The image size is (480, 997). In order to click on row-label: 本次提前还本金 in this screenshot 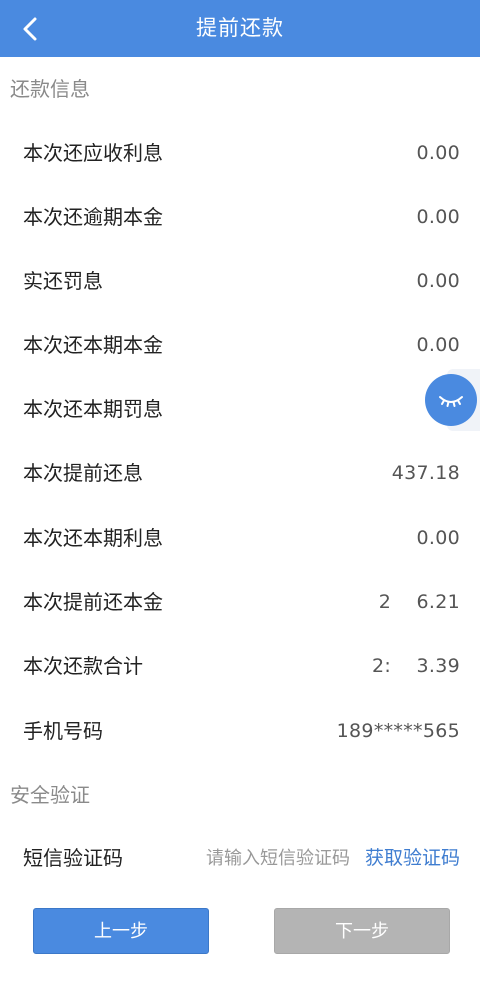, I will do `click(93, 602)`.